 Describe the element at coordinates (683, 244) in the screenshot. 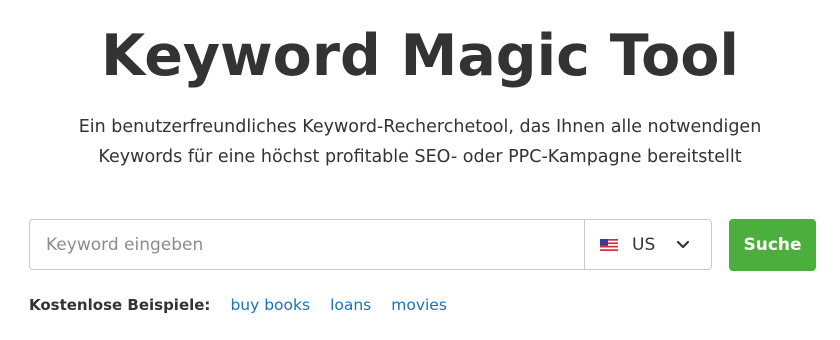

I see `chevron-down-icon` at that location.